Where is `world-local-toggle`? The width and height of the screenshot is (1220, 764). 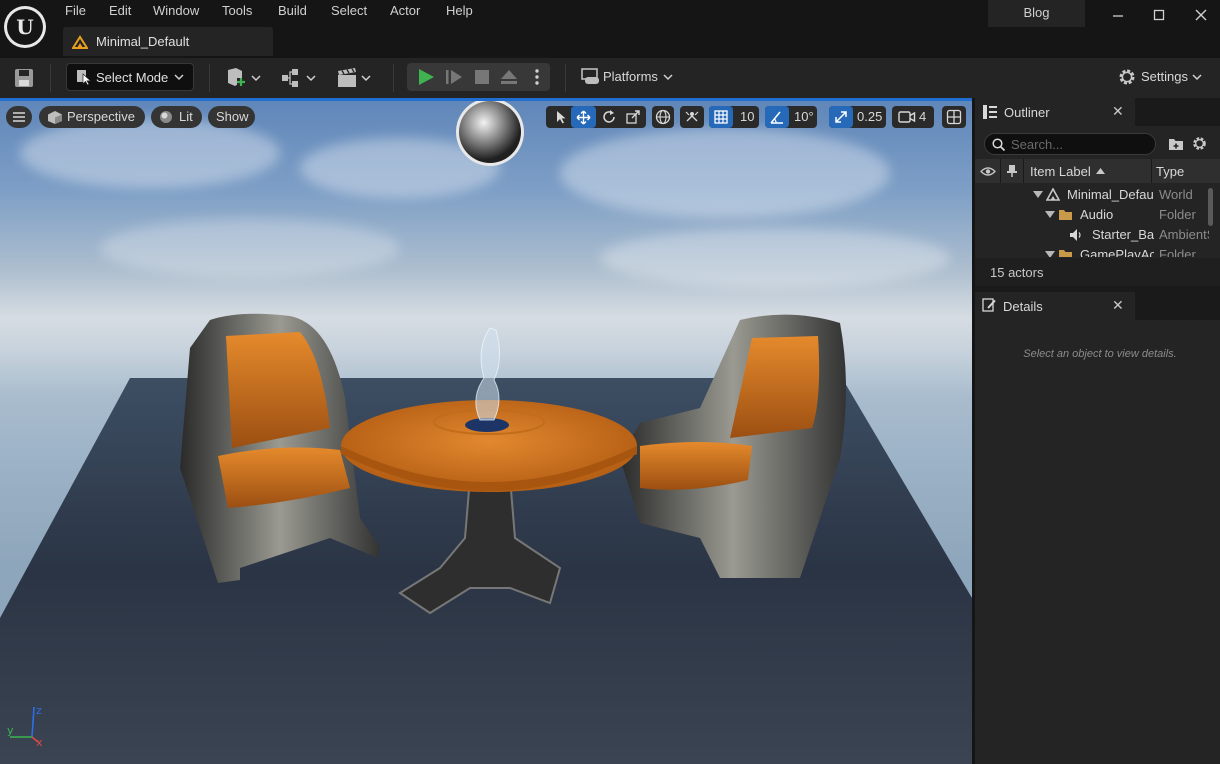
world-local-toggle is located at coordinates (663, 117).